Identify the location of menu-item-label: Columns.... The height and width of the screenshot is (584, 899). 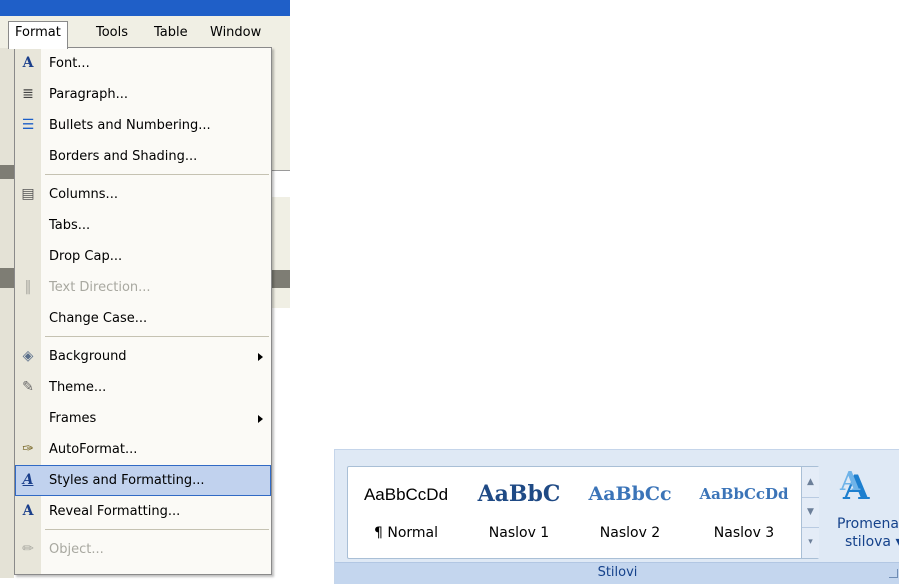
(83, 194).